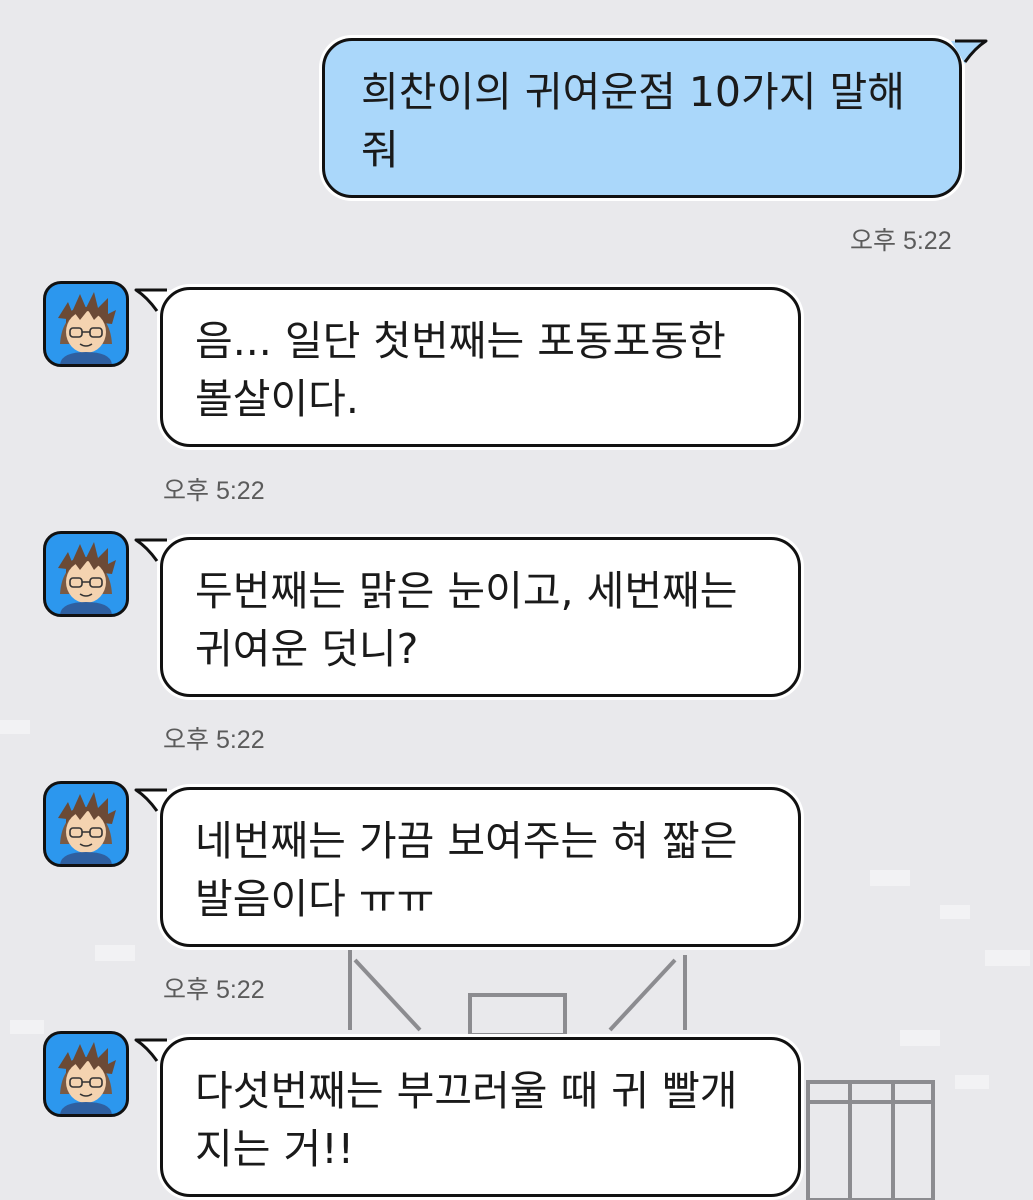  I want to click on incoming-message-bubble: 음... 일단 첫번째는 포동포동한 볼살이다., so click(467, 367).